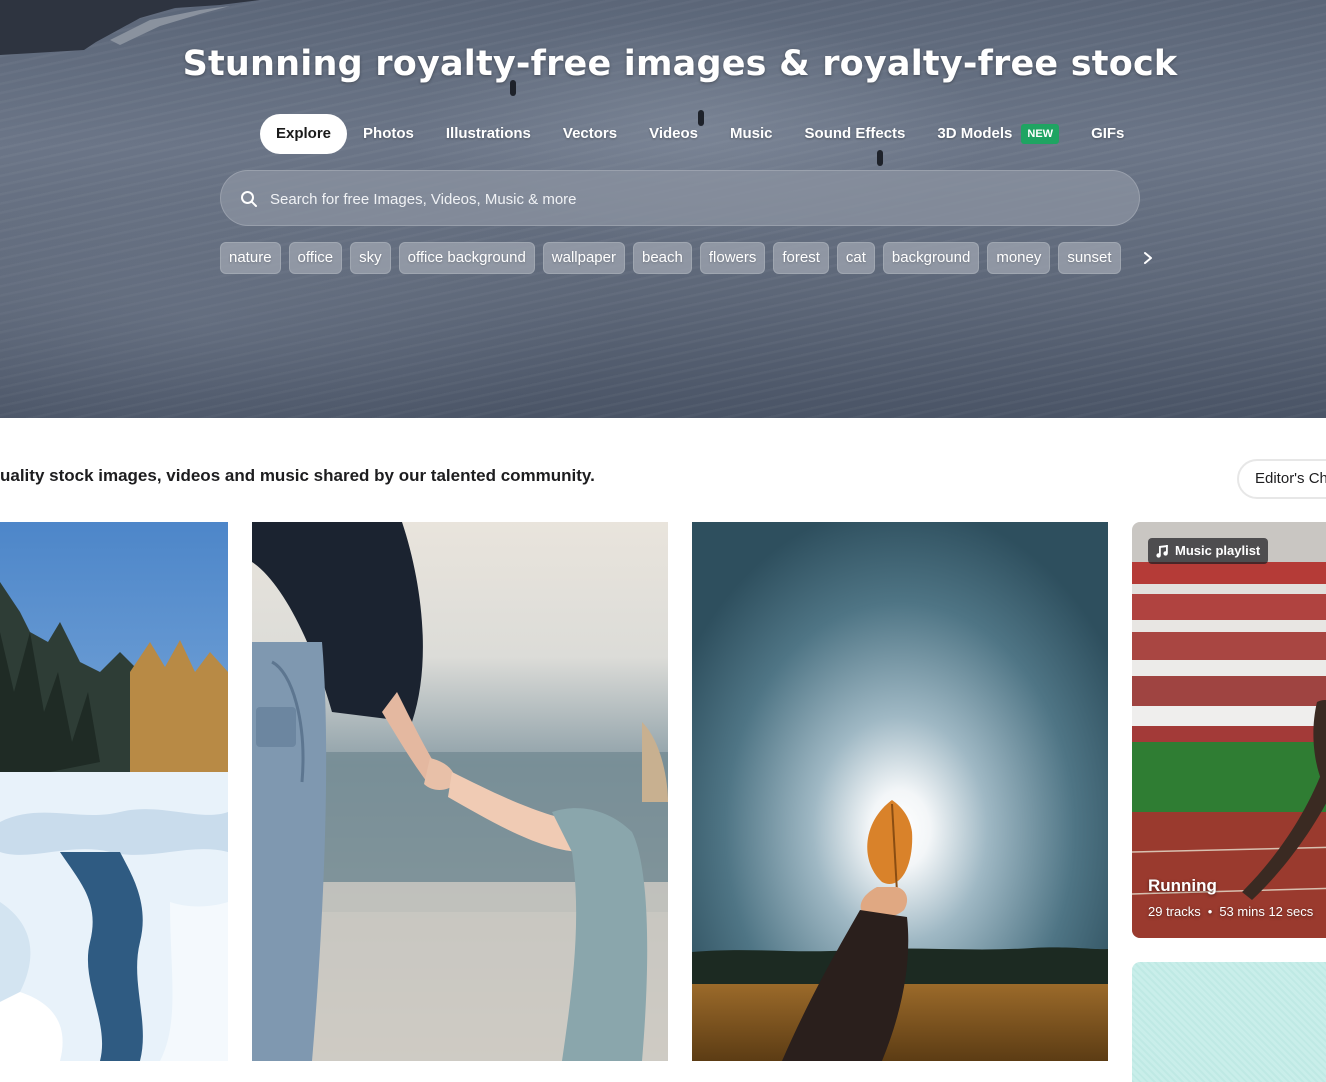  What do you see at coordinates (1019, 258) in the screenshot?
I see `search-chip: money` at bounding box center [1019, 258].